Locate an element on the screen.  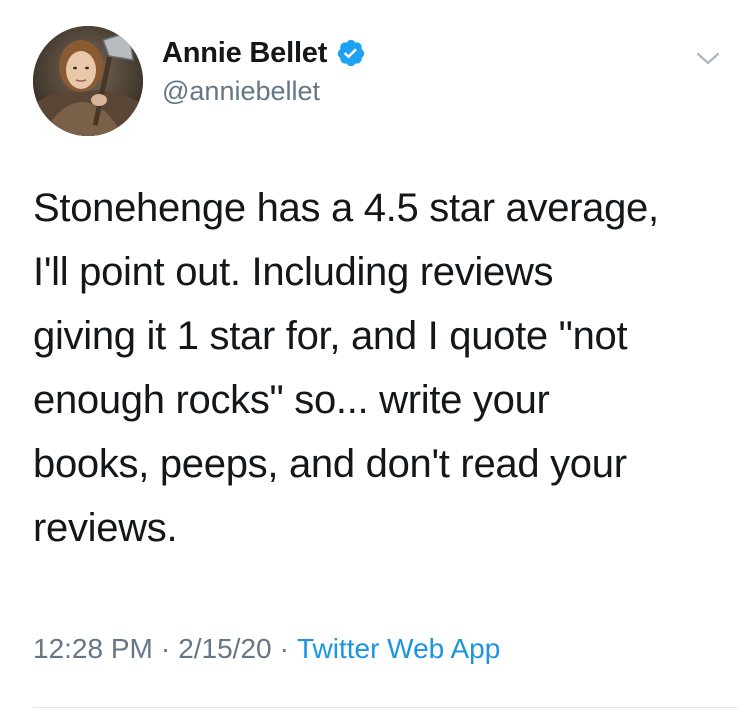
tweet-meta: 12:28 PM · 2/15/20 · Twitter Web App is located at coordinates (266, 649).